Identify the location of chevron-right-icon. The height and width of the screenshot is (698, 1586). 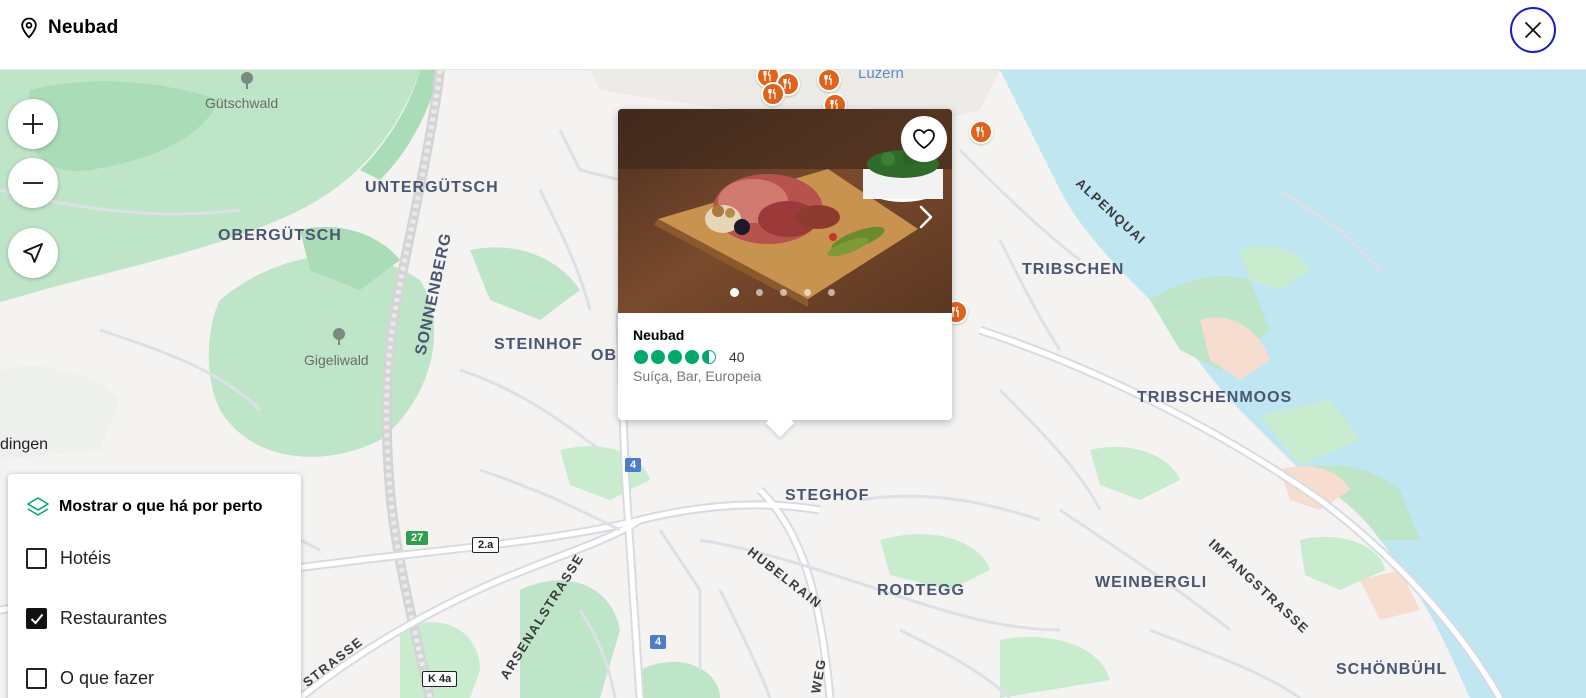
(926, 217).